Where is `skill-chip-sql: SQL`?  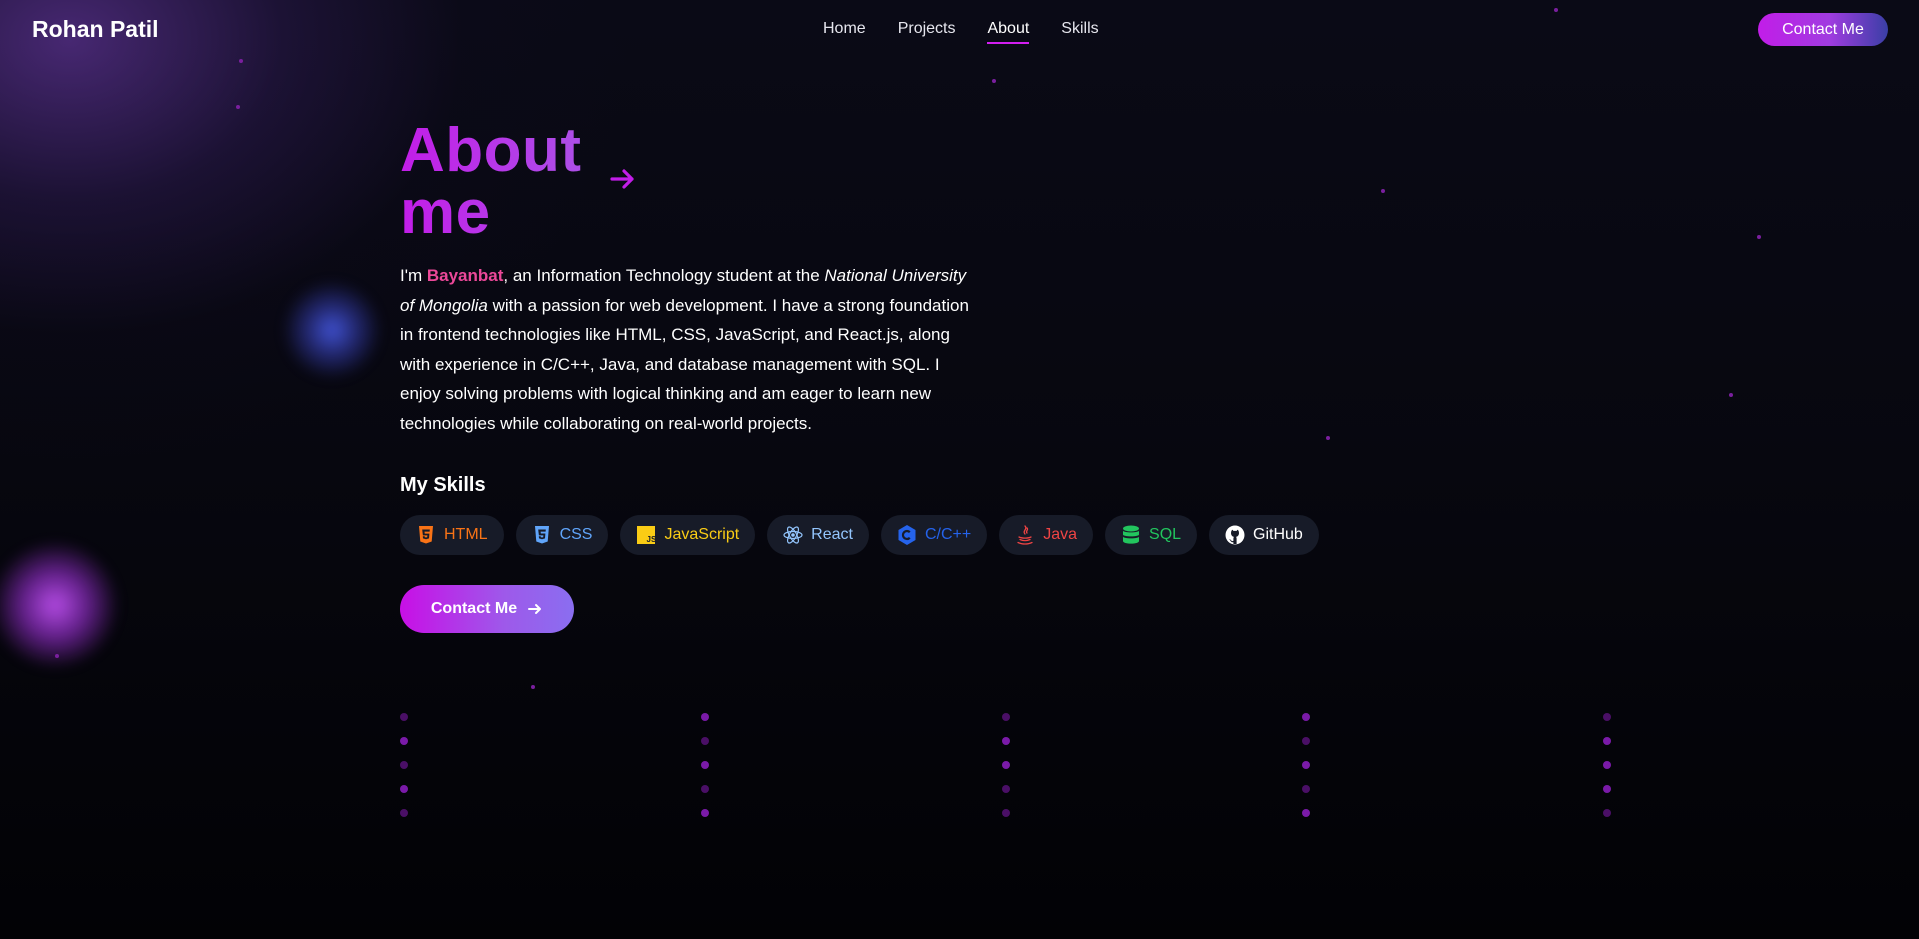
skill-chip-sql: SQL is located at coordinates (1151, 535).